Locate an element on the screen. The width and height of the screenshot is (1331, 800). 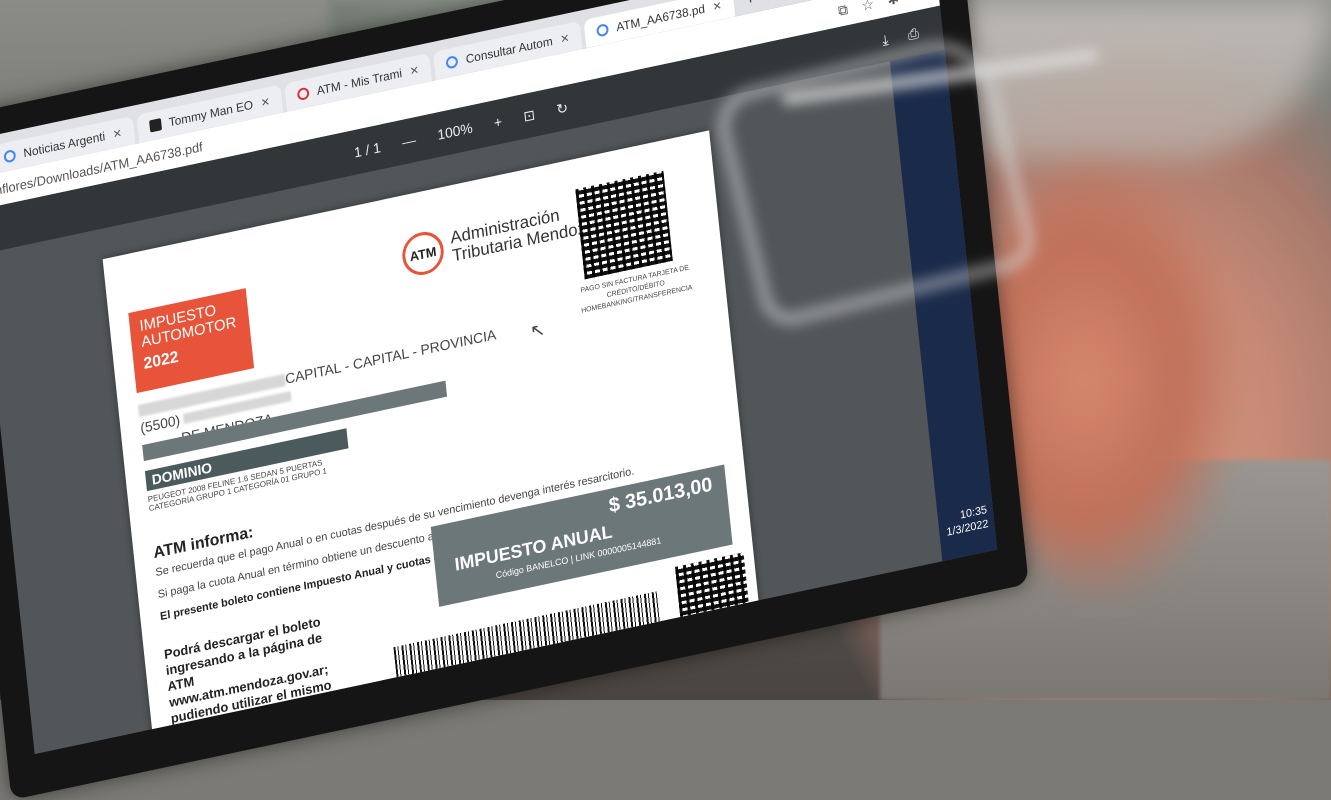
system-clock: 10:35 1/3/2022 is located at coordinates (966, 521).